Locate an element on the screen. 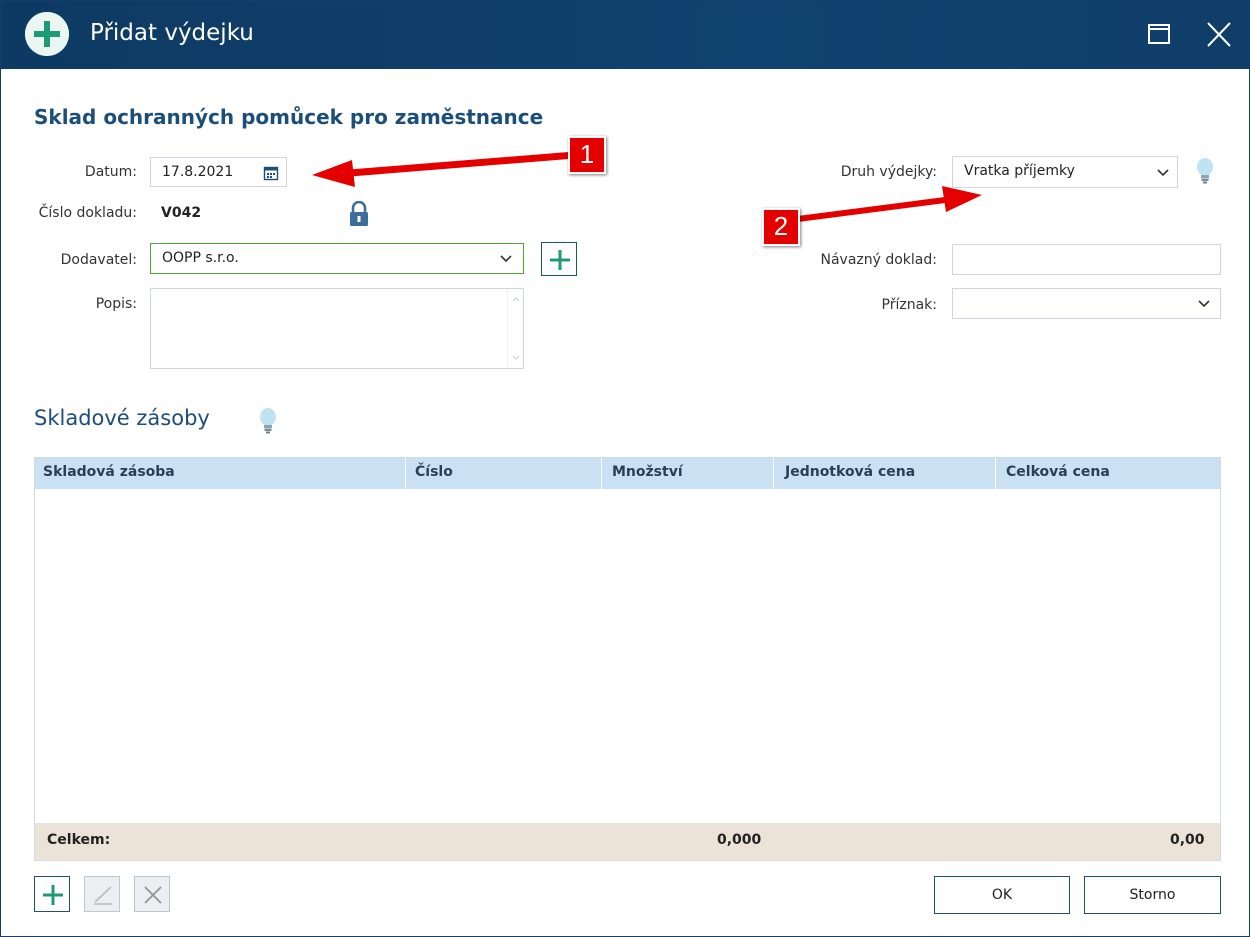 The image size is (1250, 937). close-icon is located at coordinates (1219, 34).